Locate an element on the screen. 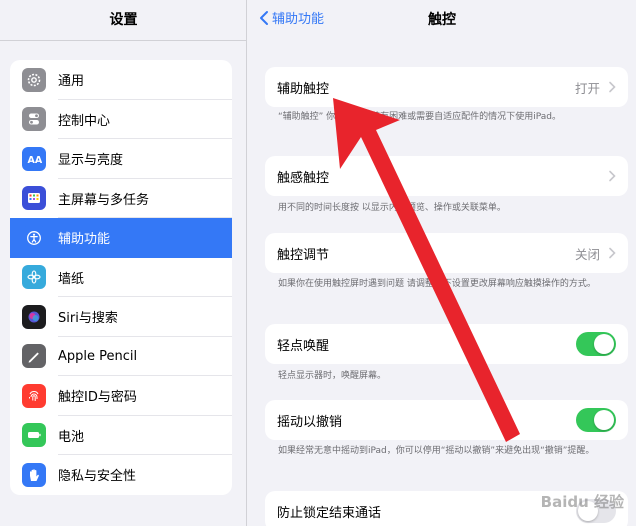  back-button: 辅助功能 is located at coordinates (291, 17).